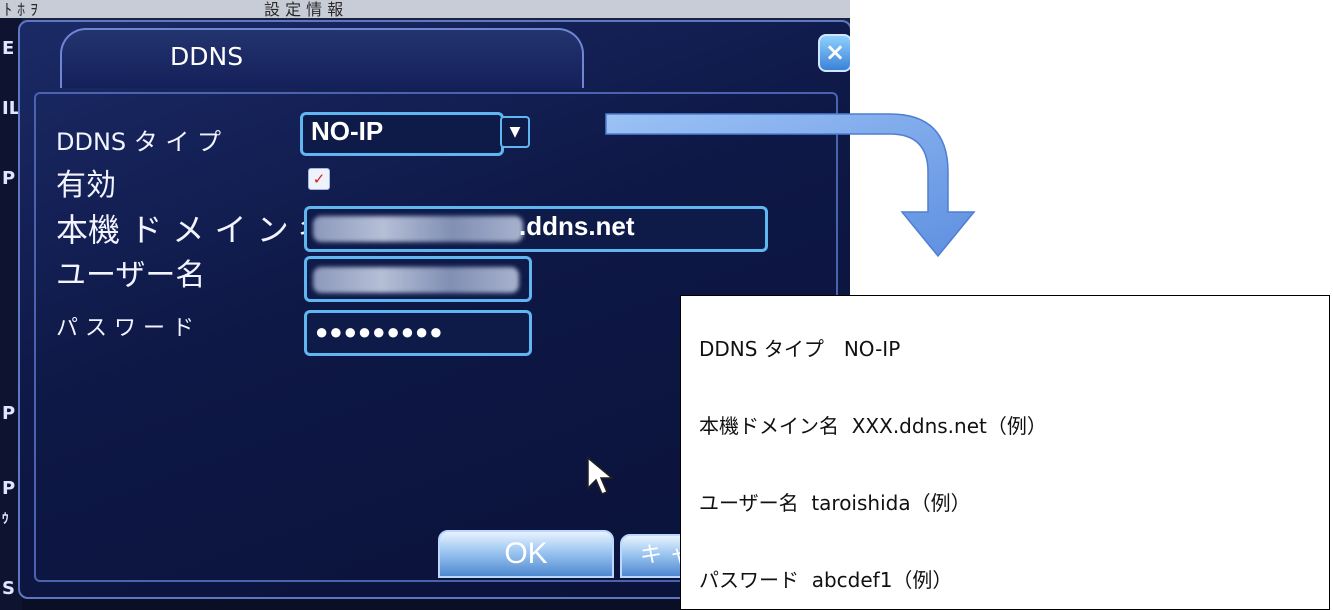  What do you see at coordinates (526, 554) in the screenshot?
I see `ok-button: OK` at bounding box center [526, 554].